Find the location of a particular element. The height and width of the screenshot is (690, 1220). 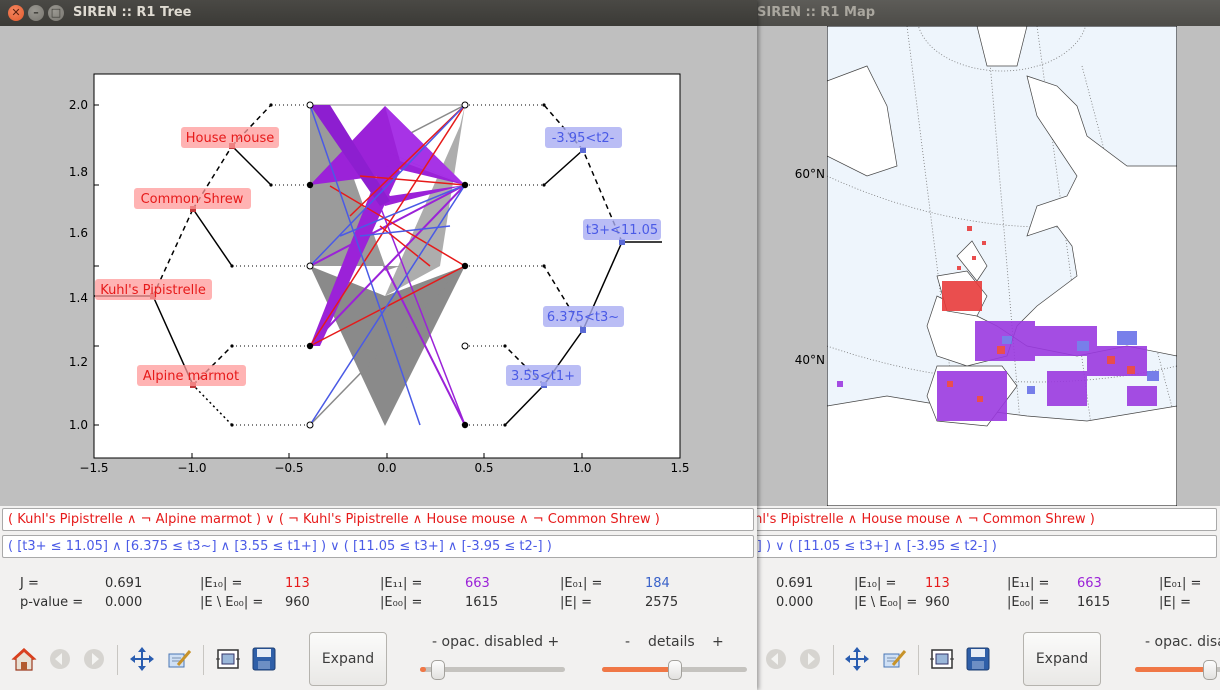

pvalue-label: p-value = is located at coordinates (52, 602).